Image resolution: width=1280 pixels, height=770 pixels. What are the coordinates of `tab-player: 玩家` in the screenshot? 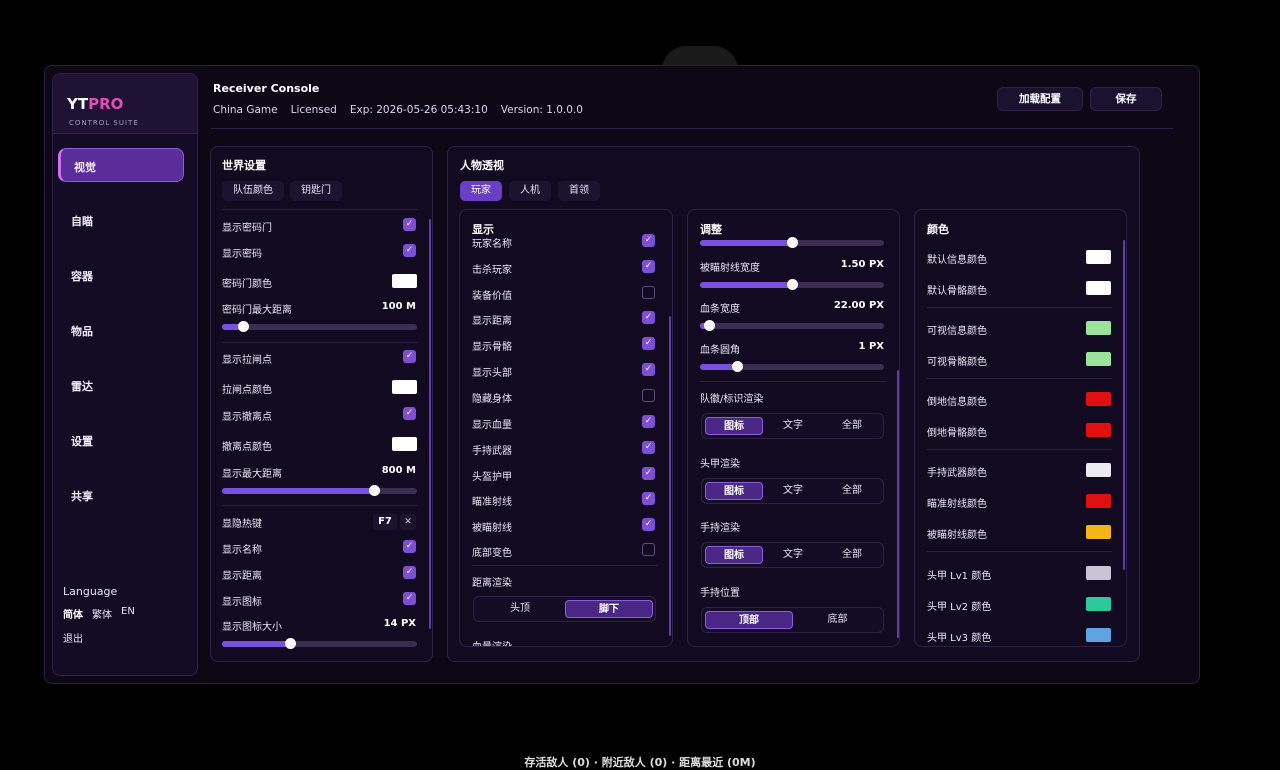 It's located at (481, 191).